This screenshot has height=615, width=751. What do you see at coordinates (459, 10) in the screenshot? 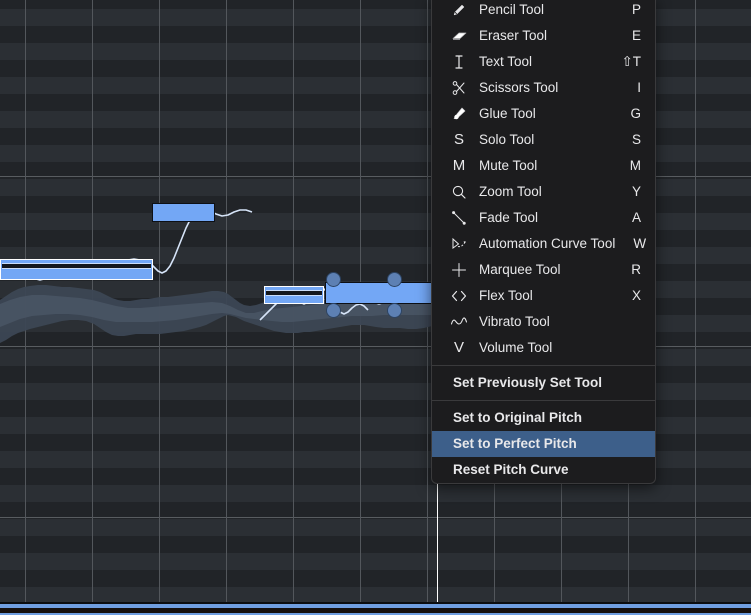
I see `pencil-icon` at bounding box center [459, 10].